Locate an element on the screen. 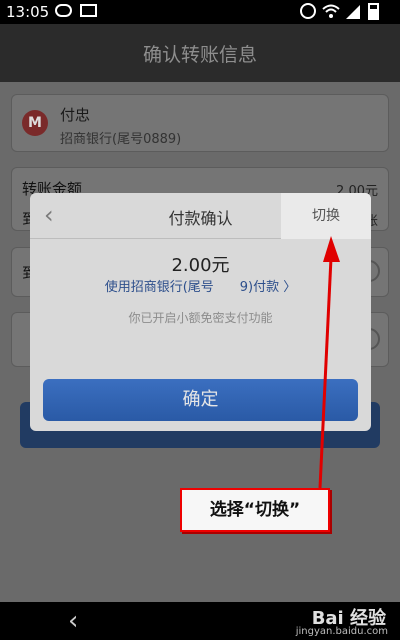 This screenshot has height=640, width=400. nav-bar: ‹ Bai 经验 jingyan.baidu.com is located at coordinates (200, 621).